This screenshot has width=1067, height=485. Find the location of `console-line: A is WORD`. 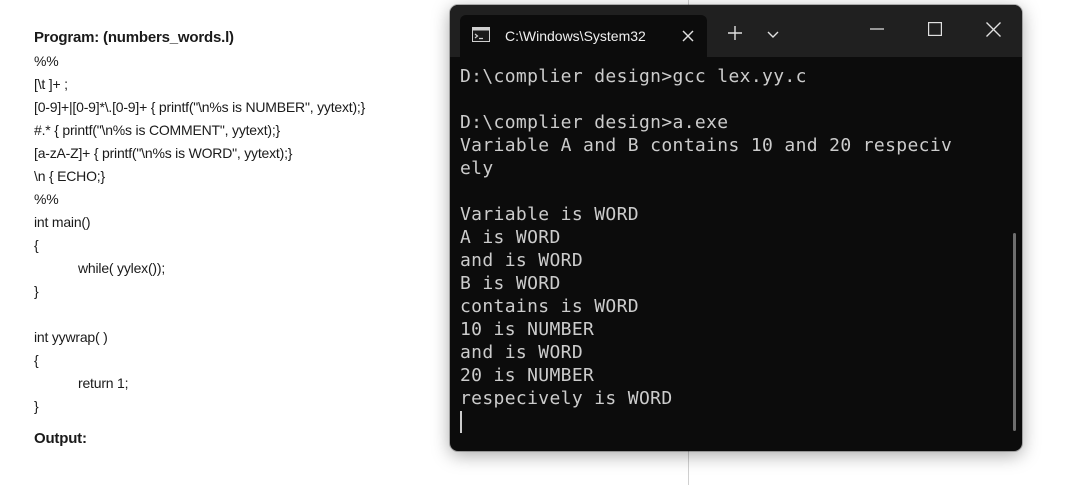

console-line: A is WORD is located at coordinates (510, 237).